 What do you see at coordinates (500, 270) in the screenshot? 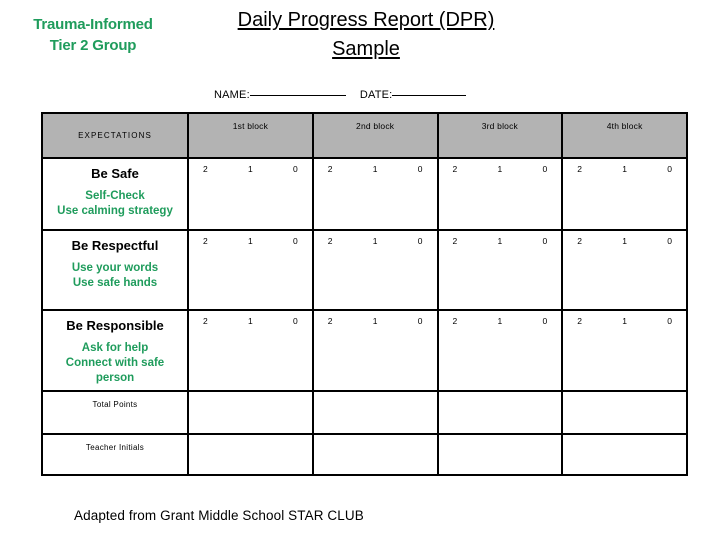
I see `score-cell-be-respectful-block3: 2 1 0` at bounding box center [500, 270].